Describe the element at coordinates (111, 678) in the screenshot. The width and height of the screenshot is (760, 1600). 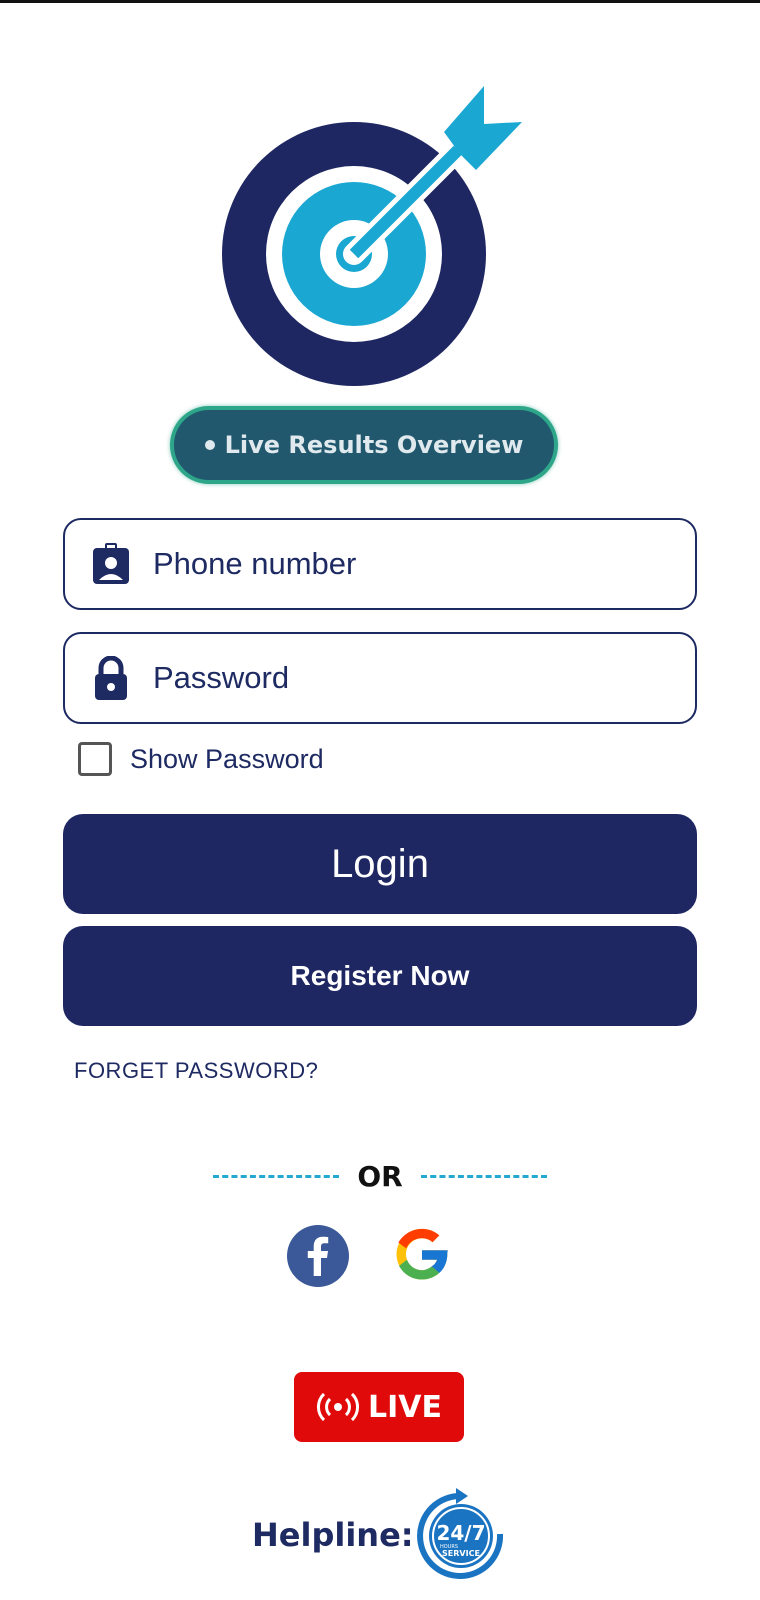
I see `lock-icon` at that location.